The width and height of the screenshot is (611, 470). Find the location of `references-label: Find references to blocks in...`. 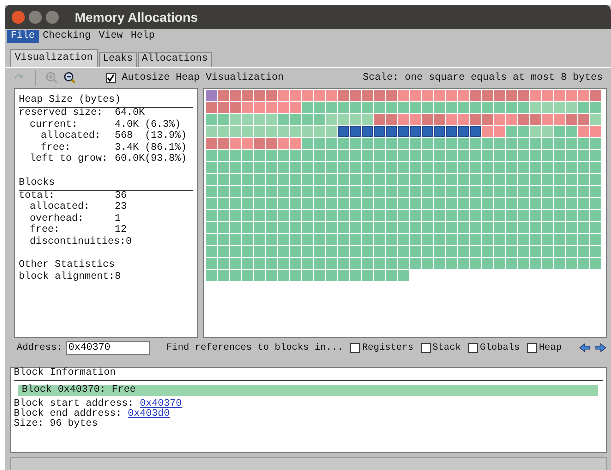

references-label: Find references to blocks in... is located at coordinates (255, 347).